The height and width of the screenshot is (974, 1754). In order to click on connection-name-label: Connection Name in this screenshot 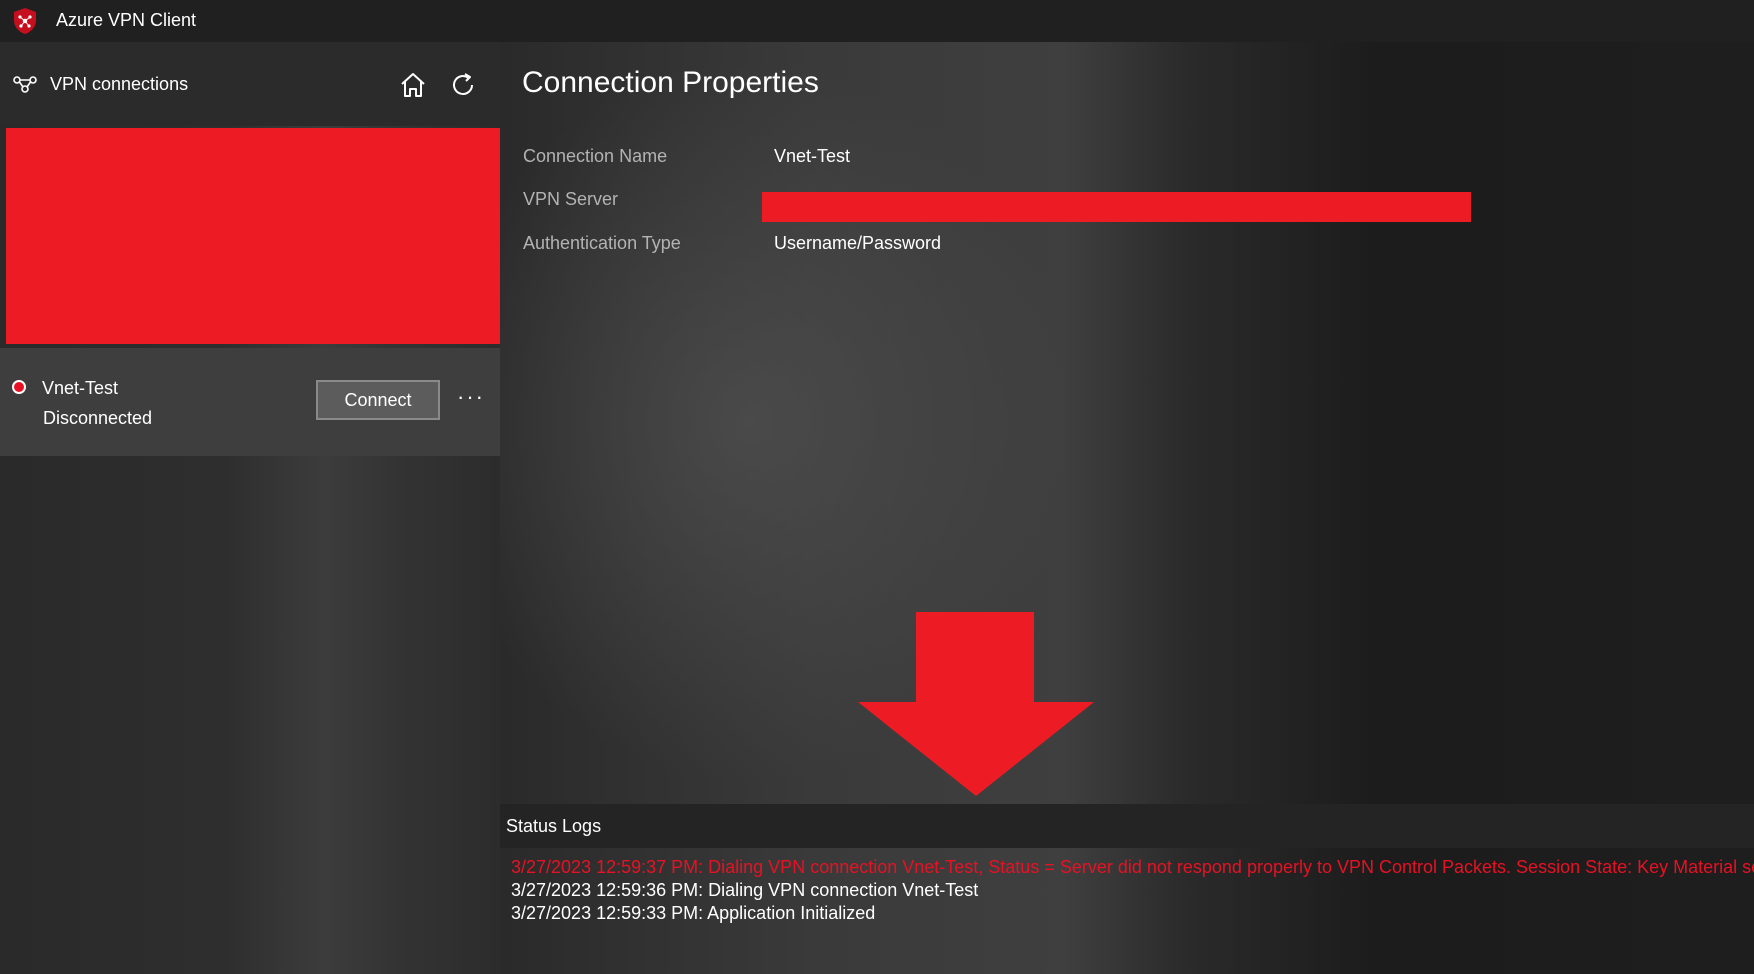, I will do `click(595, 156)`.